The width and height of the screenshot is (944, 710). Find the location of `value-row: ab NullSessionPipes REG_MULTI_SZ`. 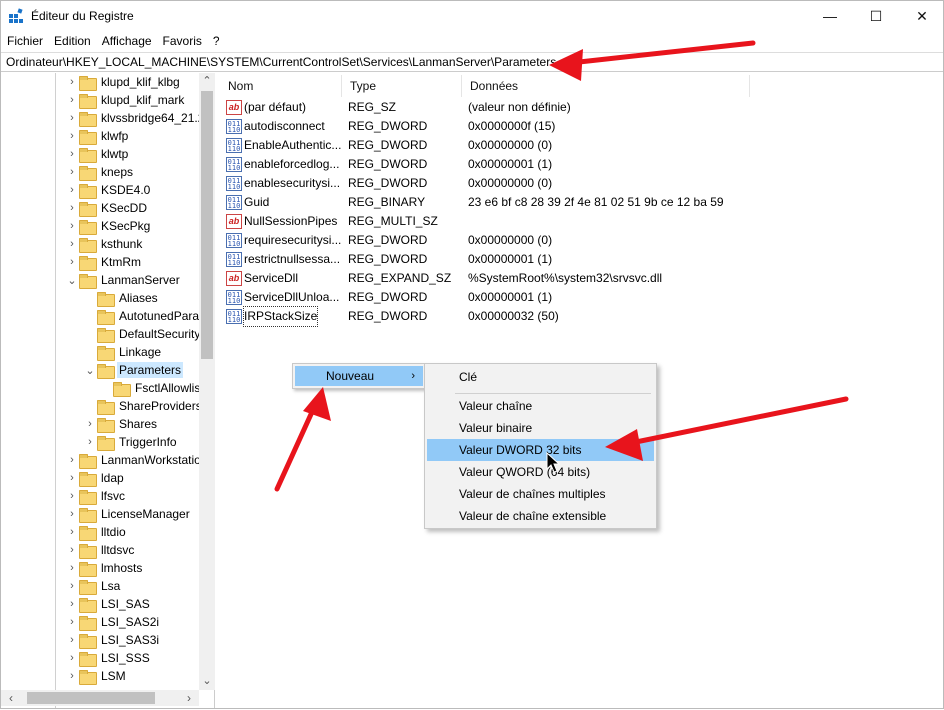

value-row: ab NullSessionPipes REG_MULTI_SZ is located at coordinates (581, 221).